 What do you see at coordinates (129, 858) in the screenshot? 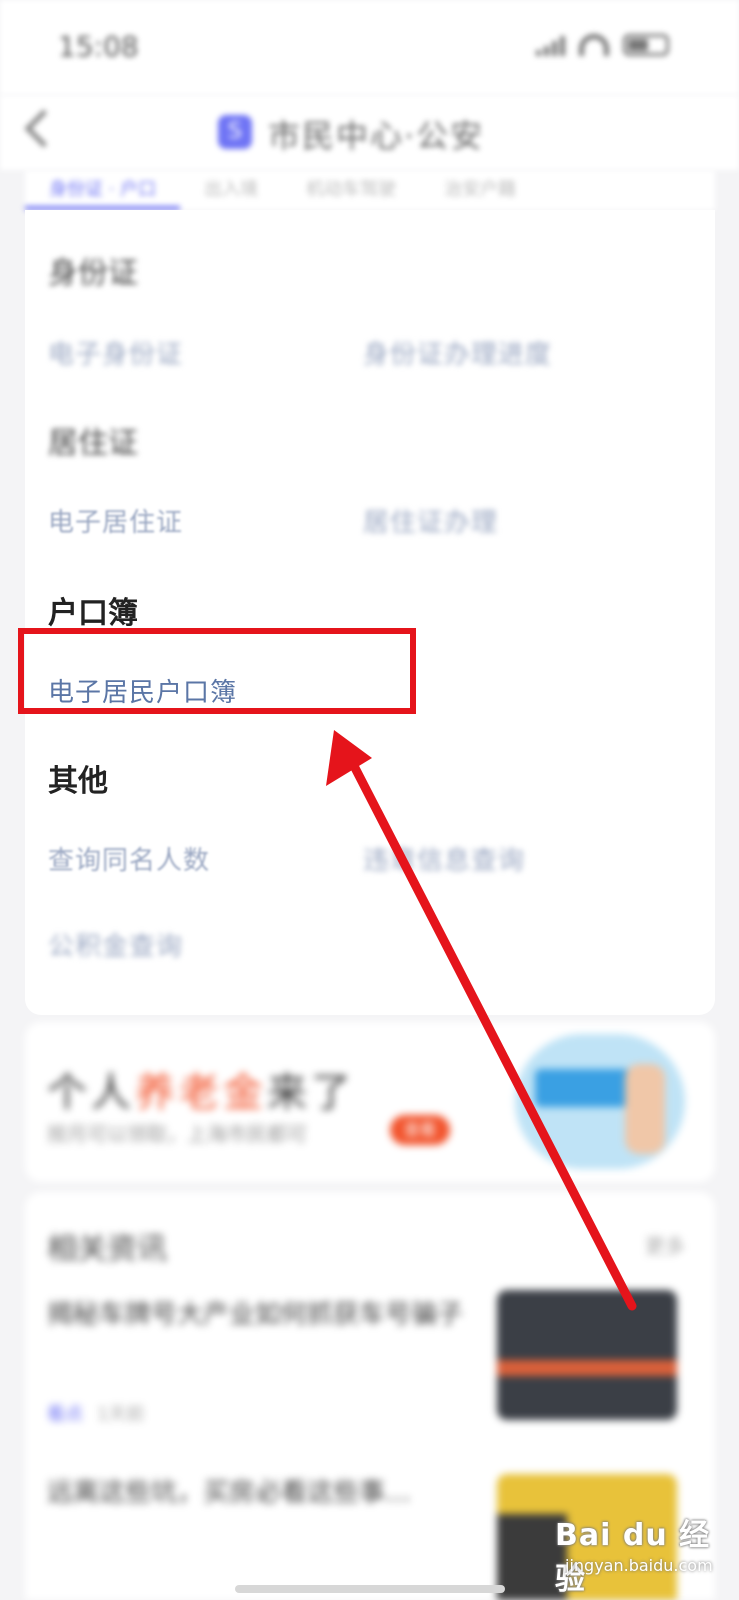
I see `service-same-name-query: 查询同名人数` at bounding box center [129, 858].